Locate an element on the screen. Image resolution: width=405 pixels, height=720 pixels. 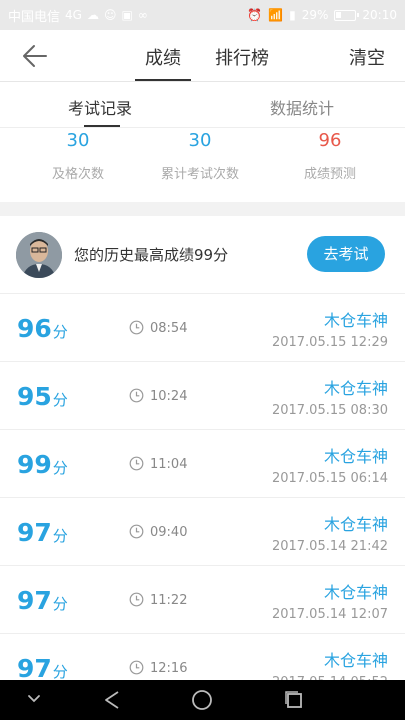
exam-record-row: 99分 11:04 木仓车神 2017.05.15 06:14 is located at coordinates (202, 464).